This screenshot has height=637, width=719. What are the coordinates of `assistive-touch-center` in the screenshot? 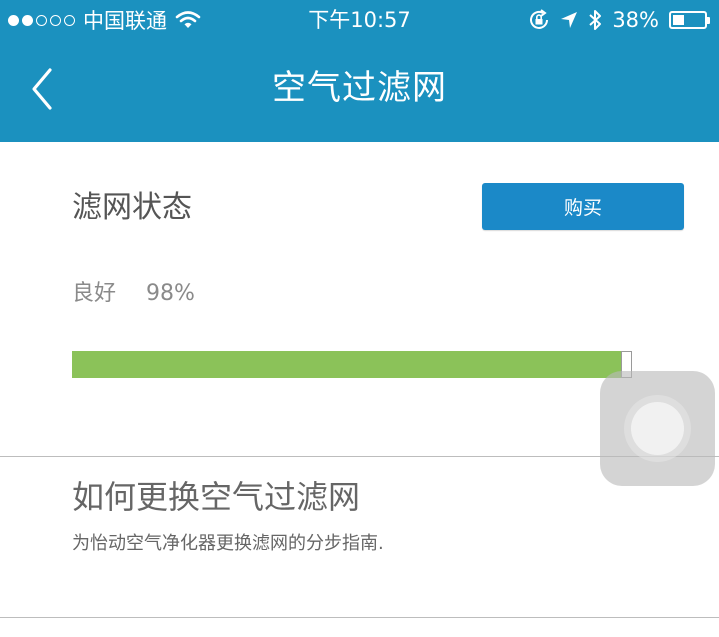 It's located at (657, 428).